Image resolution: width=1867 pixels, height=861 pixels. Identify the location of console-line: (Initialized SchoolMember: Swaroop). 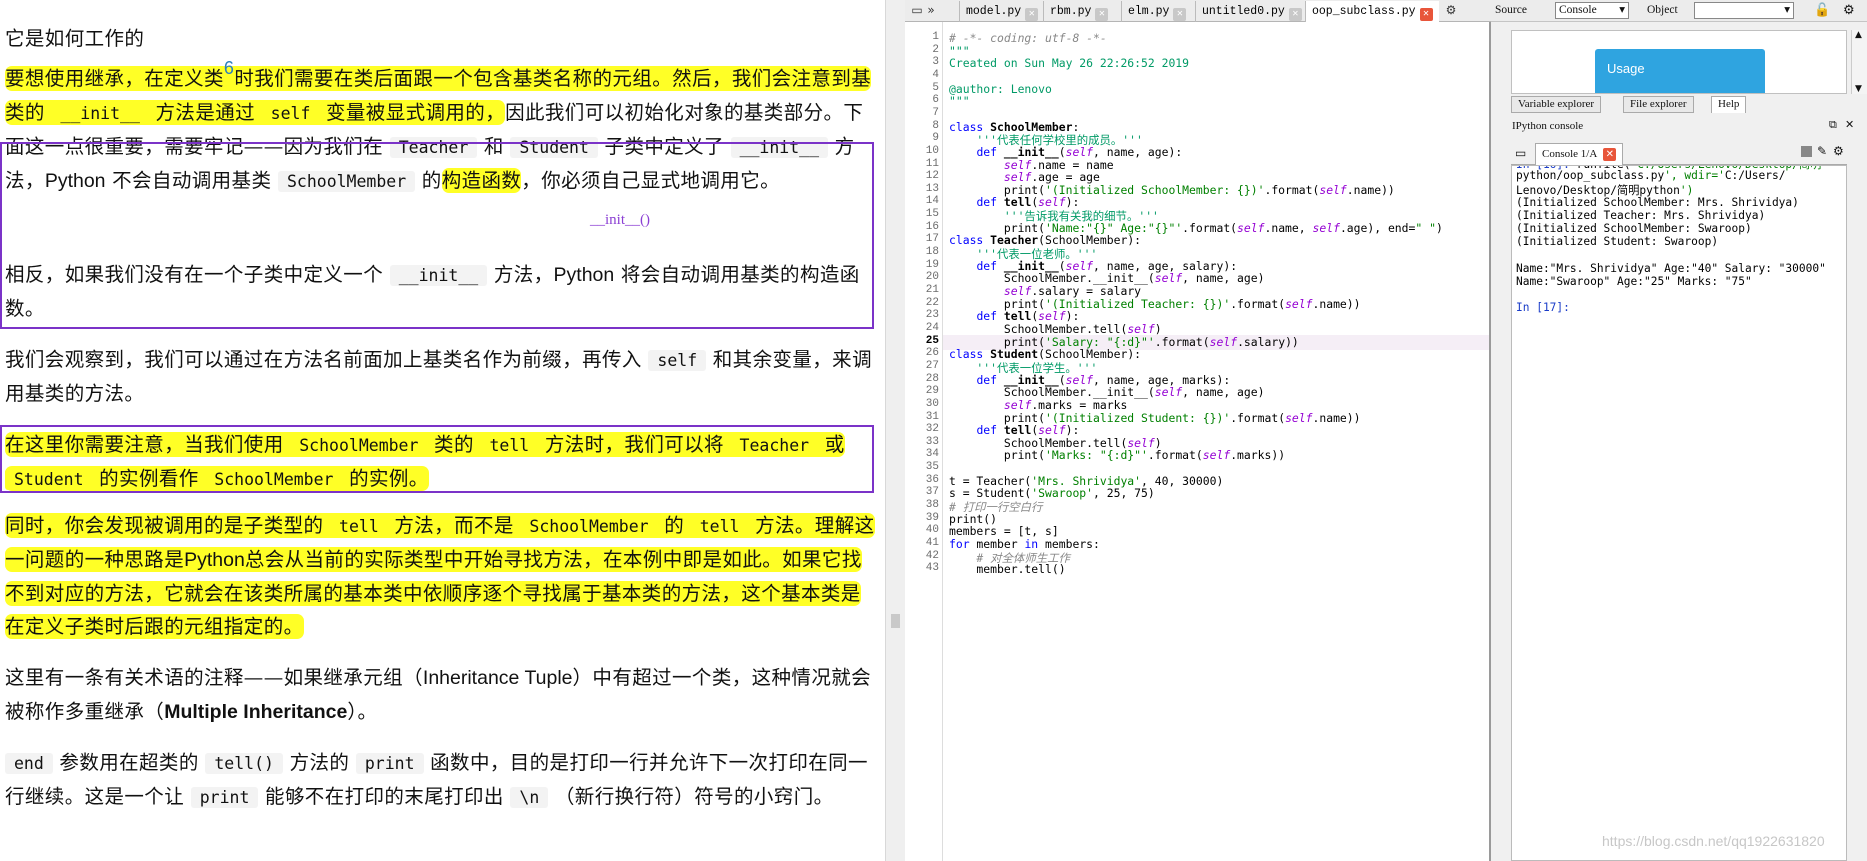
(1634, 228).